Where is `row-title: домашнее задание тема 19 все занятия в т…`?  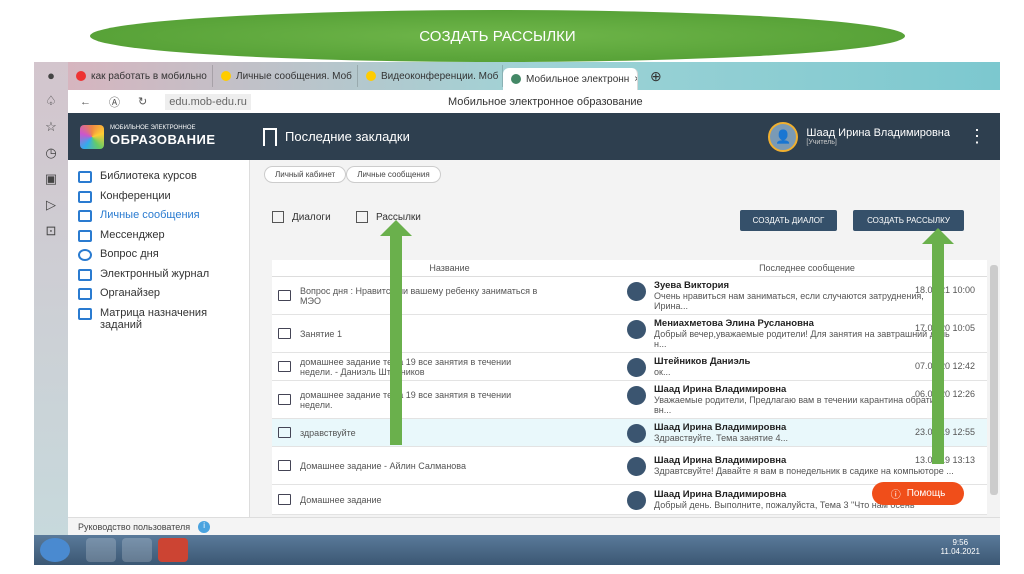
row-title: домашнее задание тема 19 все занятия в т… is located at coordinates (406, 399).